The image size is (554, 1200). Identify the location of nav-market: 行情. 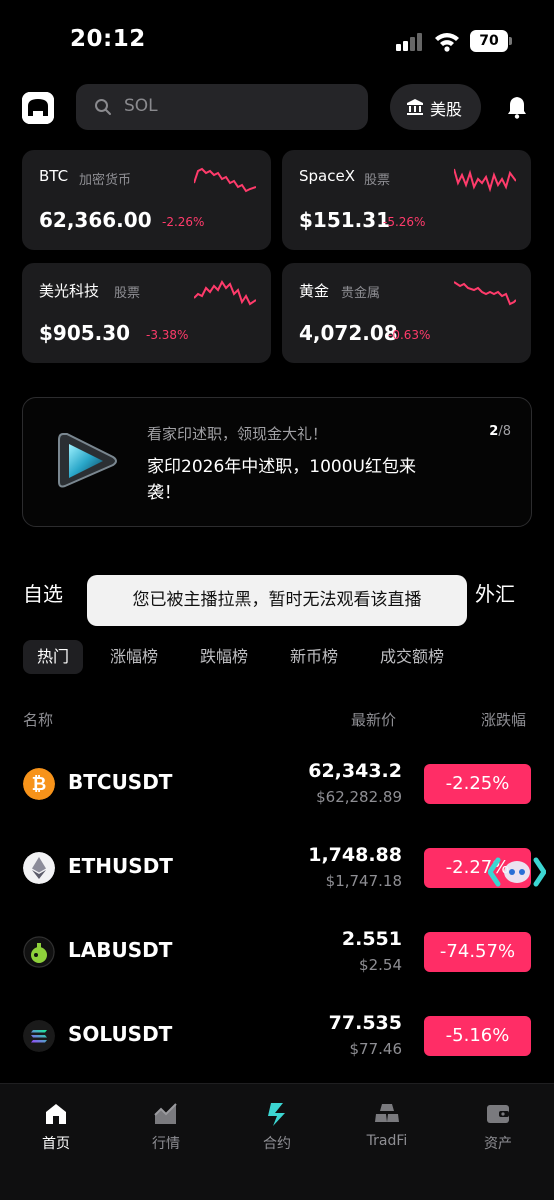
(166, 1126).